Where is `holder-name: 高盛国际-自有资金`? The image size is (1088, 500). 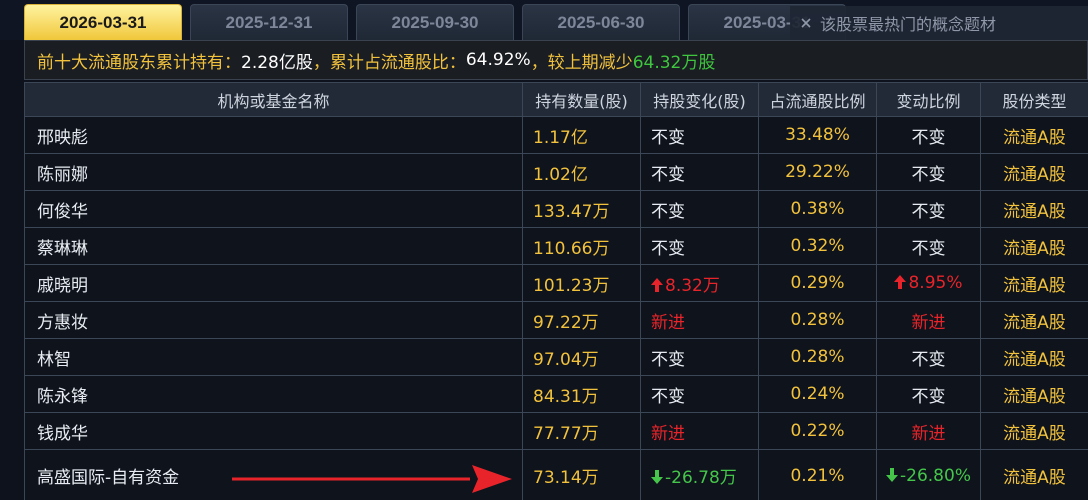 holder-name: 高盛国际-自有资金 is located at coordinates (108, 478).